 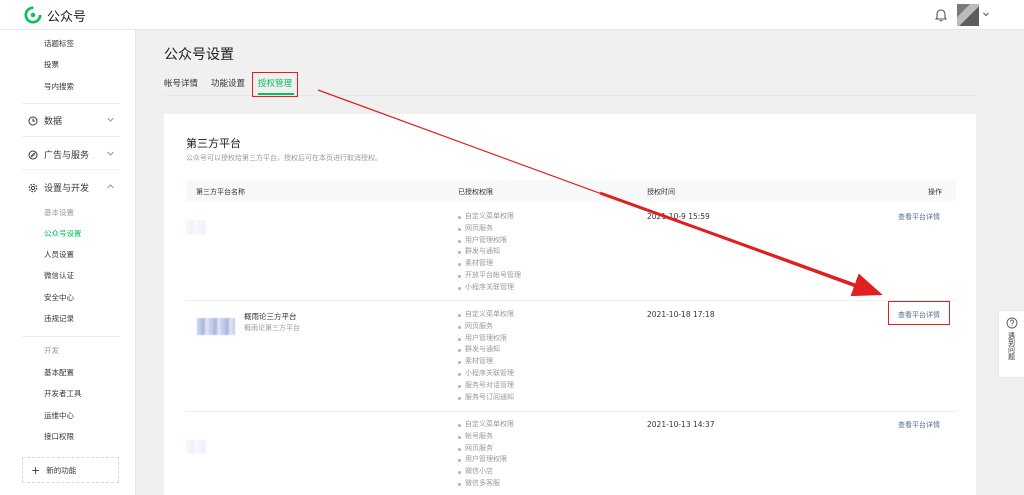 What do you see at coordinates (486, 437) in the screenshot?
I see `list-item: 帐号服务` at bounding box center [486, 437].